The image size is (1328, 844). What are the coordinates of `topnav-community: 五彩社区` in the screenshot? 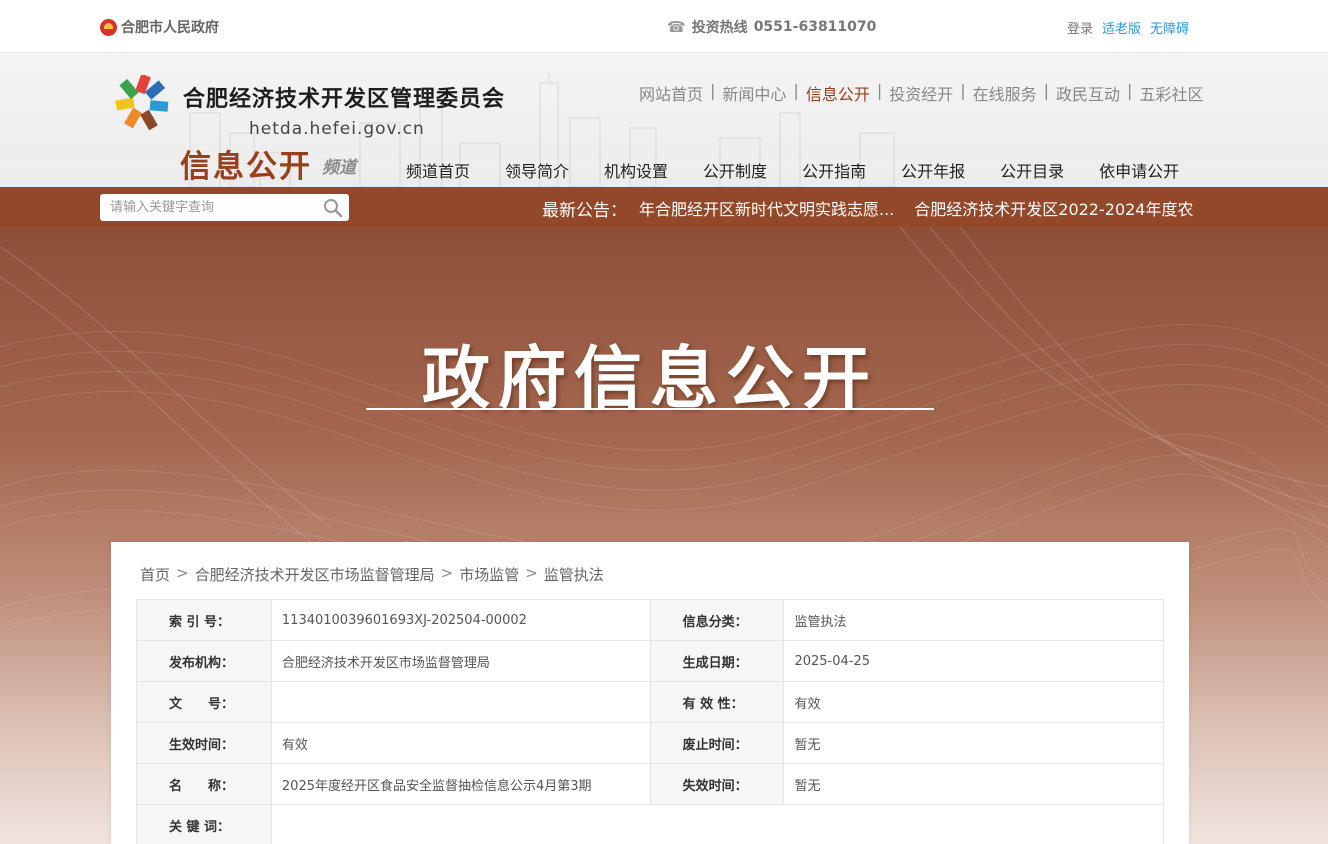 It's located at (1171, 93).